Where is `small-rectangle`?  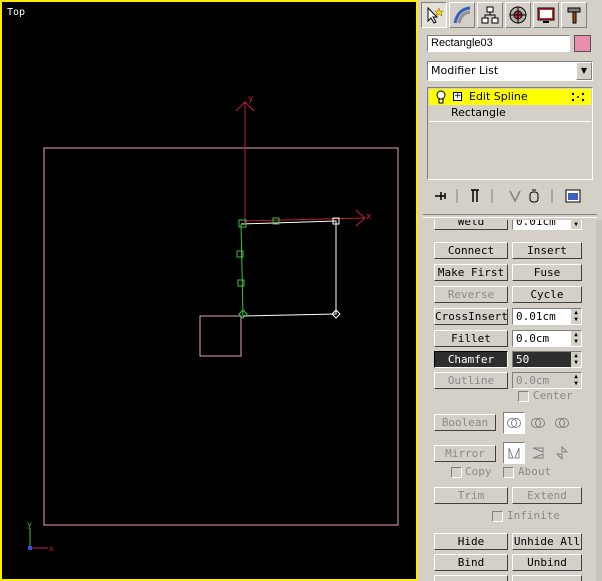 small-rectangle is located at coordinates (220, 336).